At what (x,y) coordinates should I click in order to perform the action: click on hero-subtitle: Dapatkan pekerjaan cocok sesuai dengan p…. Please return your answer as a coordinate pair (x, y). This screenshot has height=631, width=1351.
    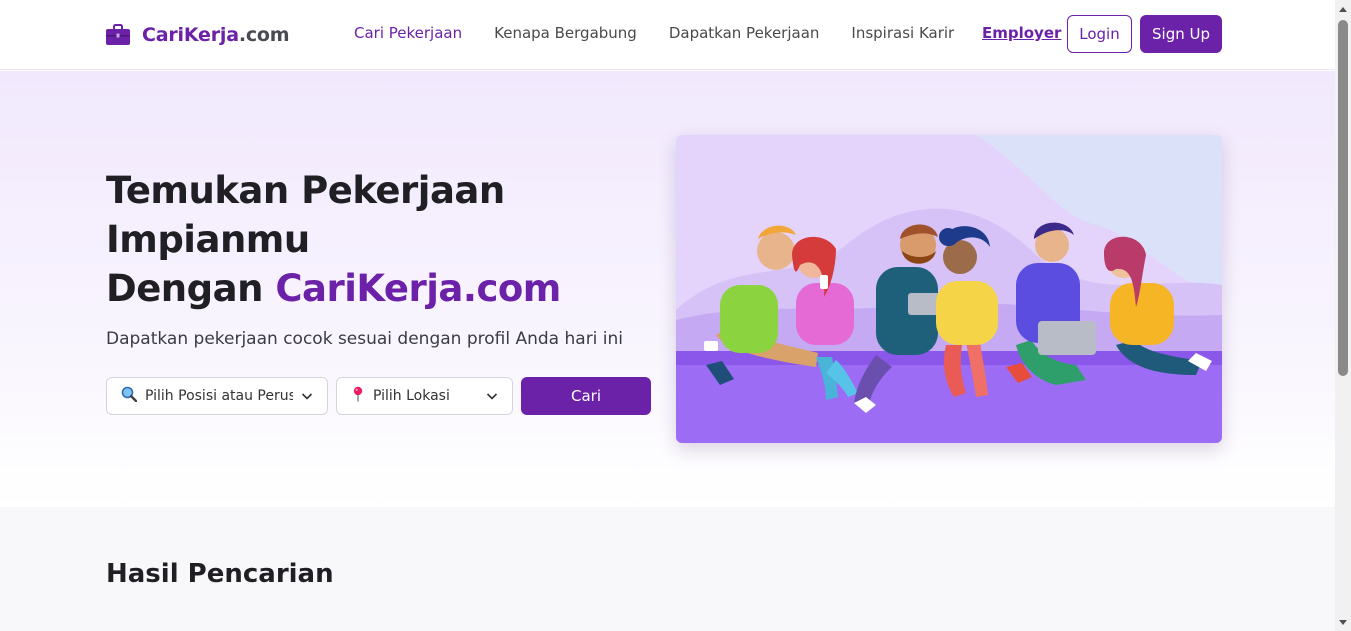
    Looking at the image, I should click on (365, 339).